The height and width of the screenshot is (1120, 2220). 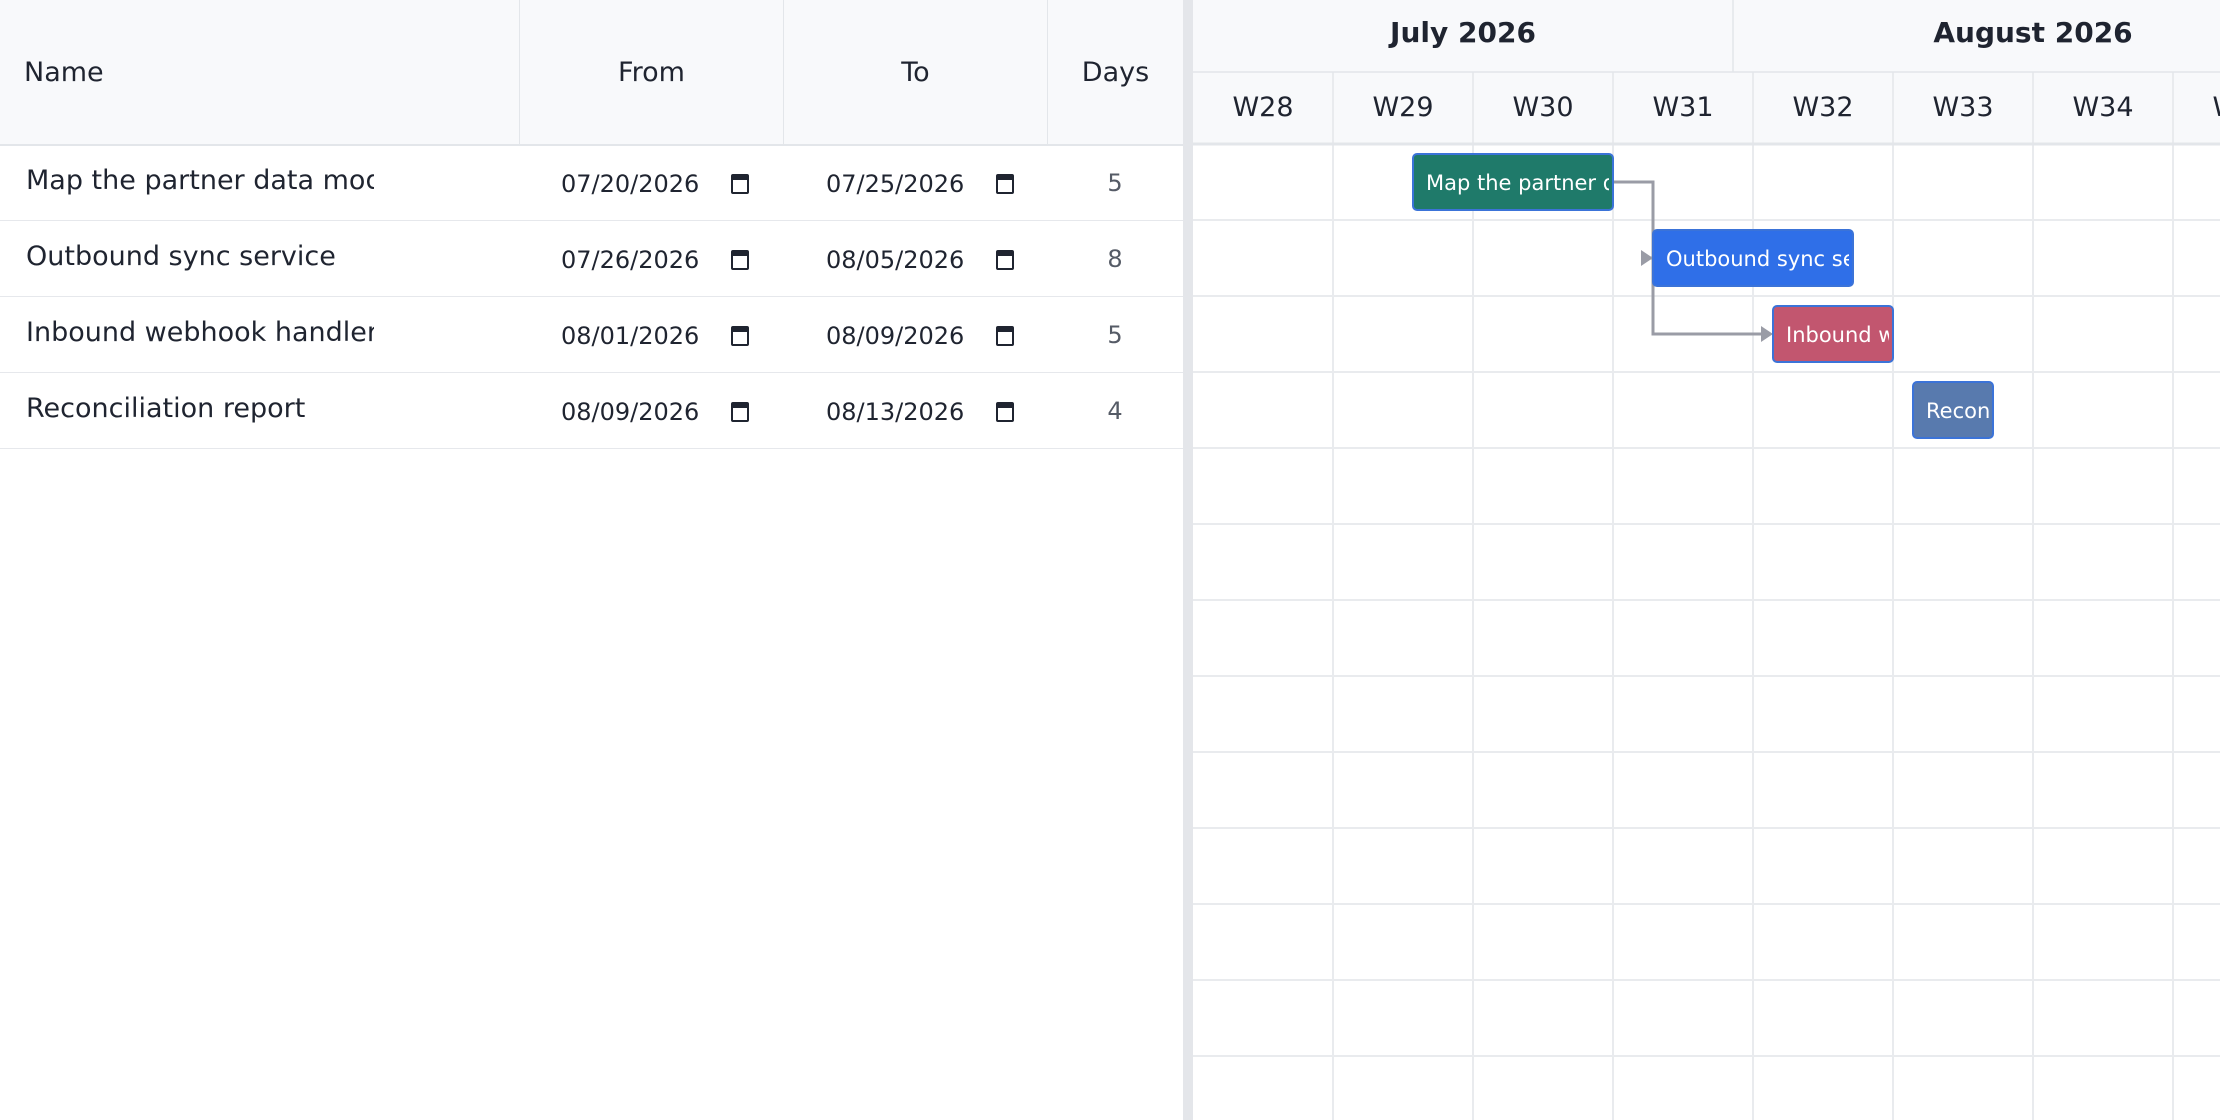 What do you see at coordinates (200, 332) in the screenshot?
I see `task-name-text: Inbound webhook handler` at bounding box center [200, 332].